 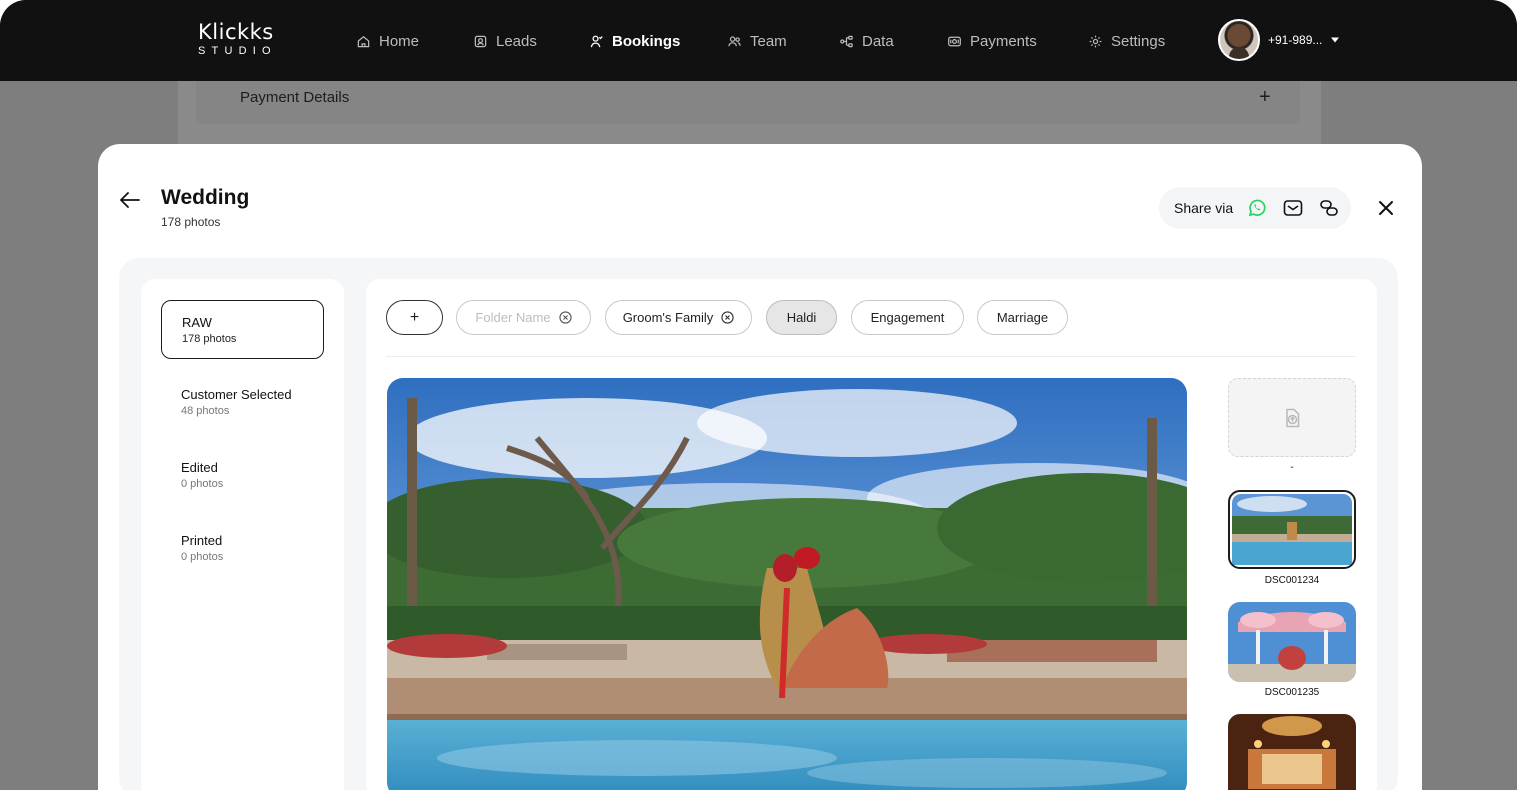 I want to click on nav-label-data: Data, so click(x=878, y=41).